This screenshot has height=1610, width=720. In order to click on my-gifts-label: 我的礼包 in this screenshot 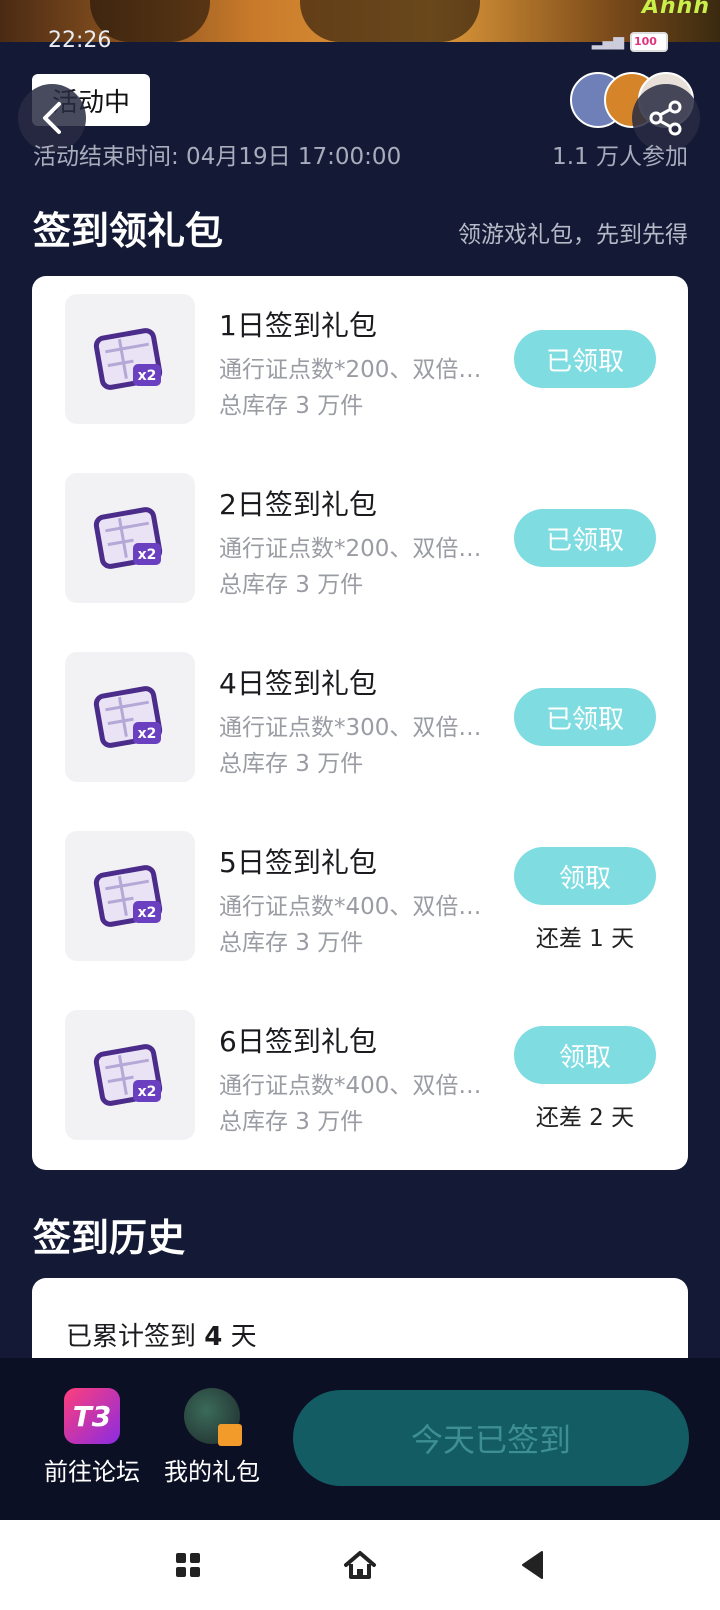, I will do `click(212, 1472)`.